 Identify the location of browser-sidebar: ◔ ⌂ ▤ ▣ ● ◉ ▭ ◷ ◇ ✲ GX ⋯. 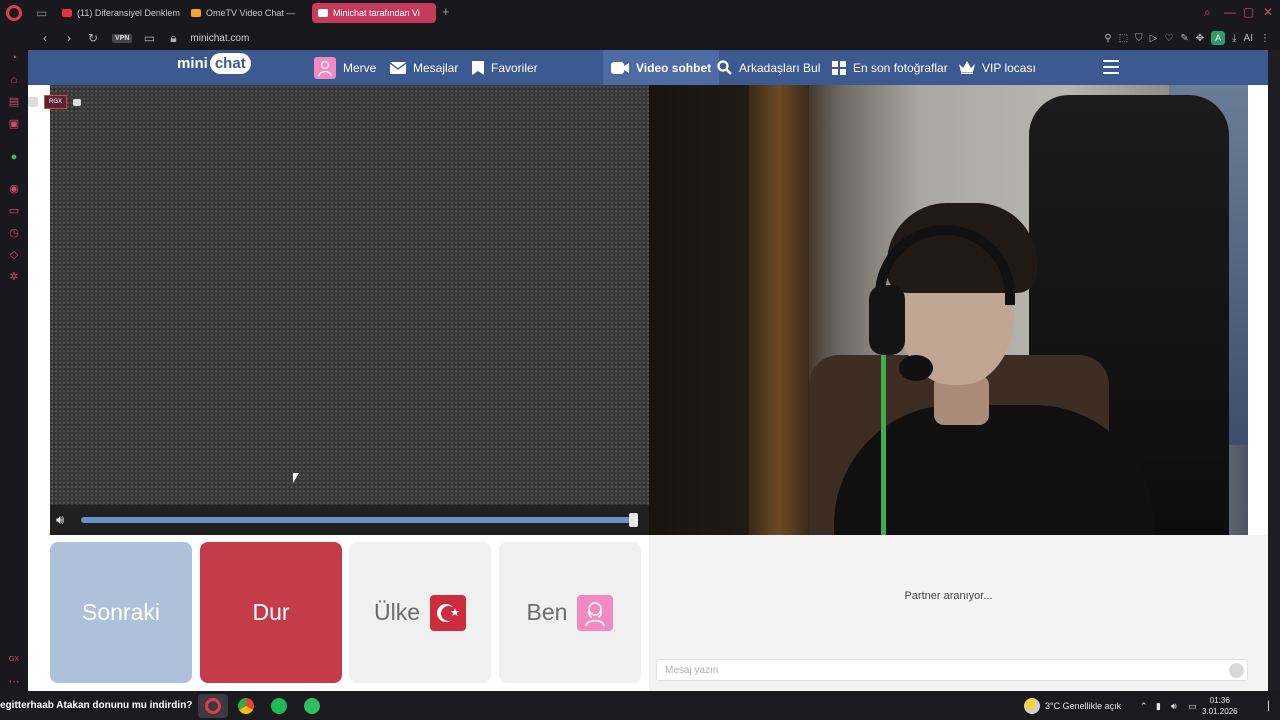
(14, 358).